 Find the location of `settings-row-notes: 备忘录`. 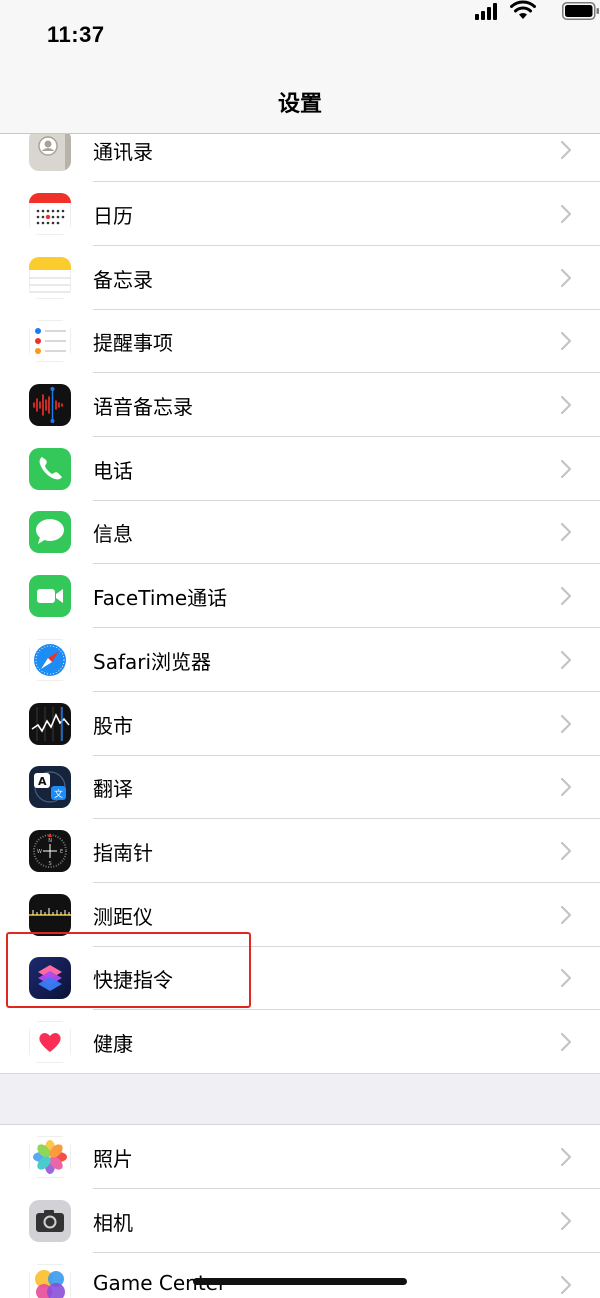

settings-row-notes: 备忘录 is located at coordinates (300, 278).